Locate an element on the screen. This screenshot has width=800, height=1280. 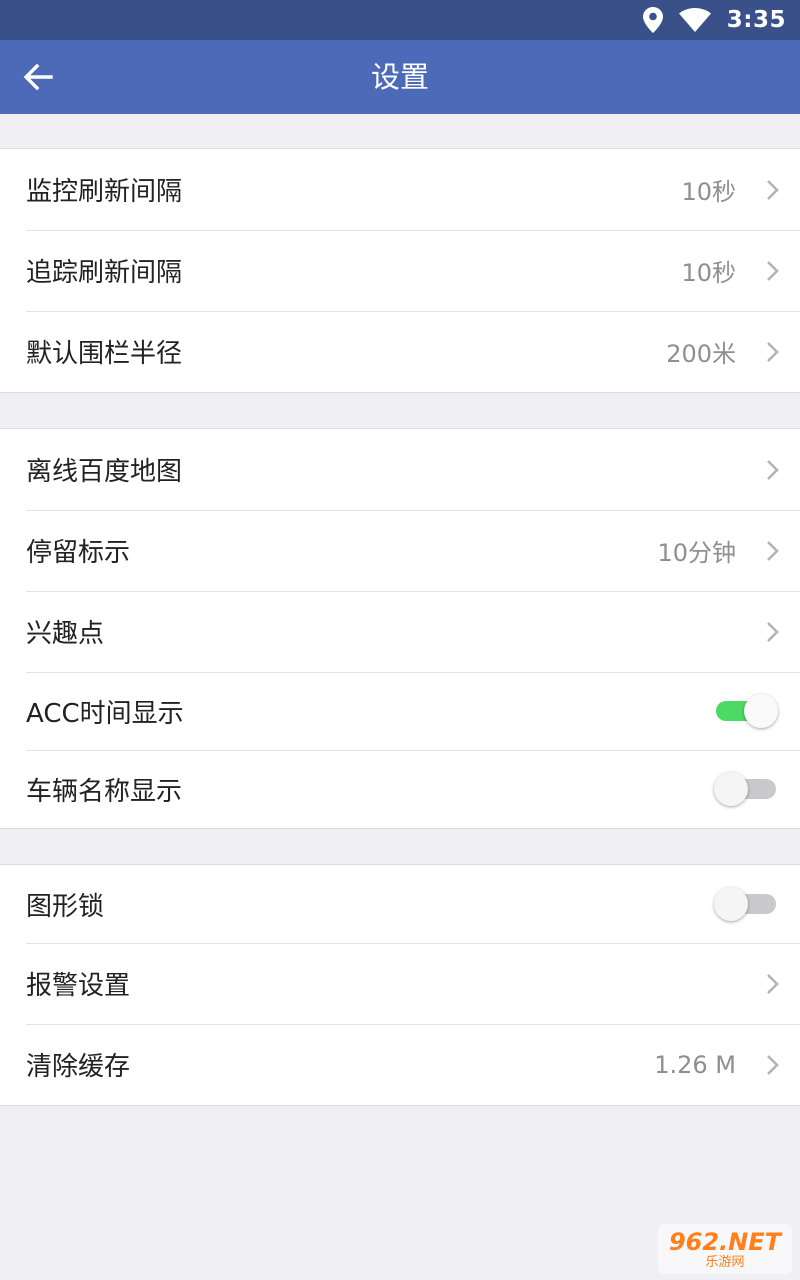
setting-label: ACC时间显示 is located at coordinates (105, 713).